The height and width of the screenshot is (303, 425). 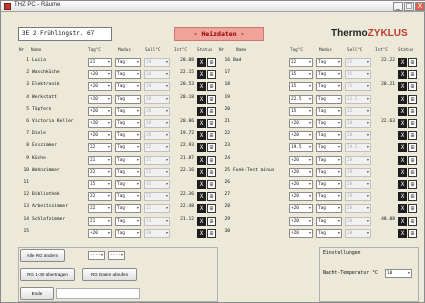 What do you see at coordinates (96, 255) in the screenshot?
I see `bulk-select-1: ----- ▼` at bounding box center [96, 255].